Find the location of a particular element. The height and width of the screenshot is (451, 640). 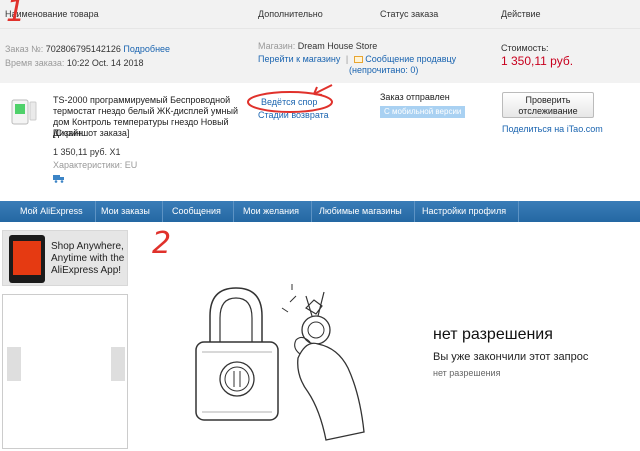

nav-my-aliexpress: Мой AliExpress is located at coordinates (52, 211).